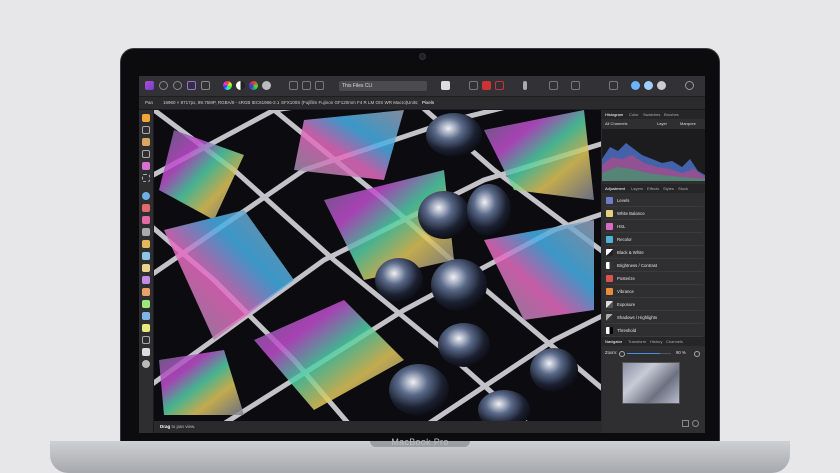 The width and height of the screenshot is (840, 473). I want to click on mask-icon, so click(293, 85).